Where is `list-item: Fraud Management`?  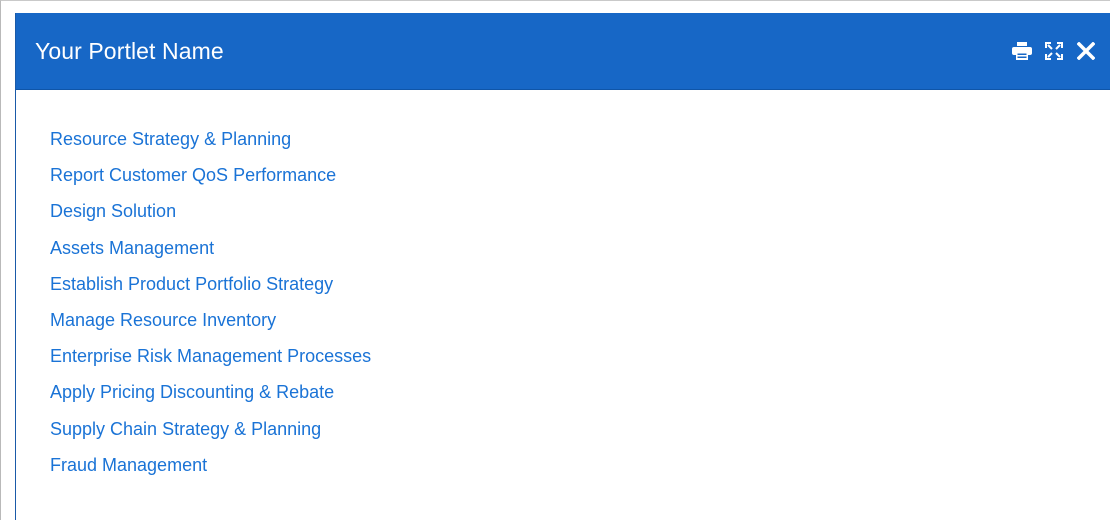
list-item: Fraud Management is located at coordinates (580, 472).